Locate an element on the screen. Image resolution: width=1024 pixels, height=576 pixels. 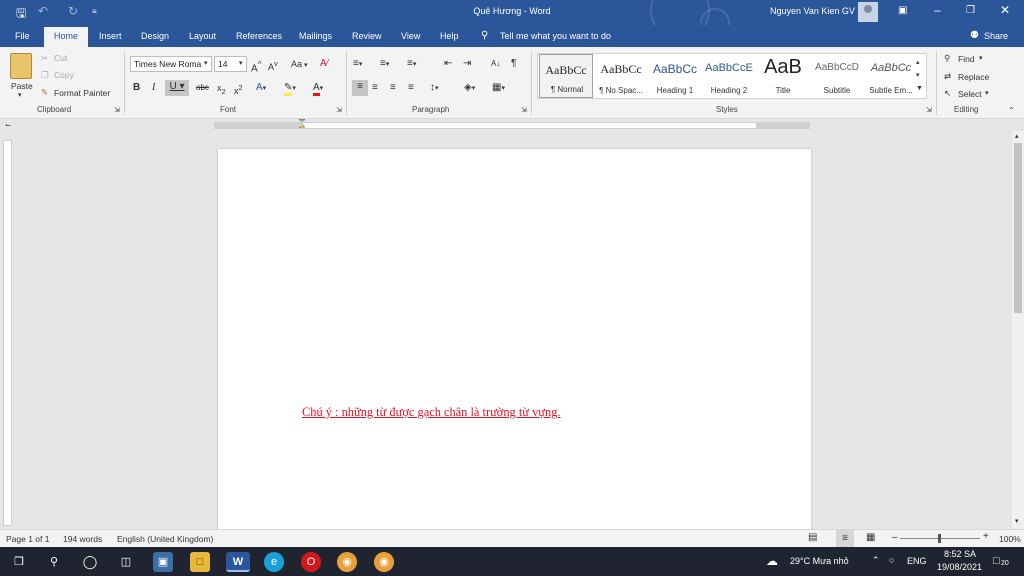
change-case-button: Aa ▾ is located at coordinates (299, 65).